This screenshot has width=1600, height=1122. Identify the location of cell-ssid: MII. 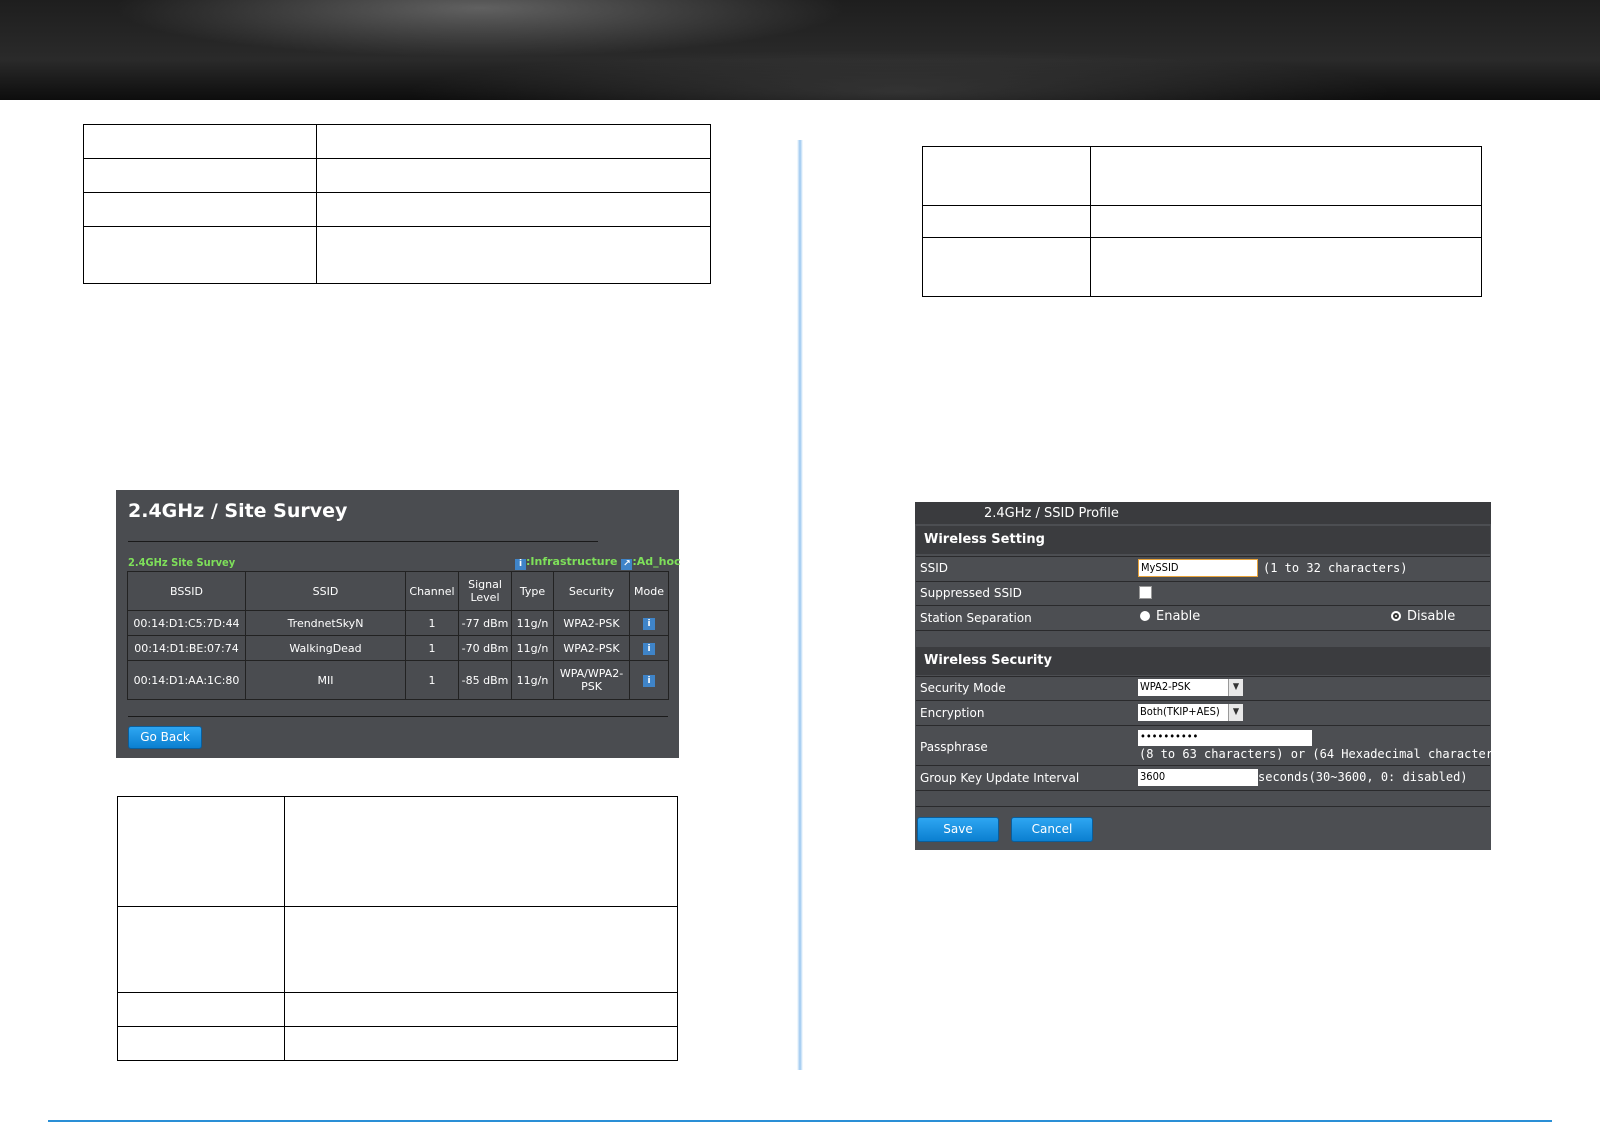
(325, 680).